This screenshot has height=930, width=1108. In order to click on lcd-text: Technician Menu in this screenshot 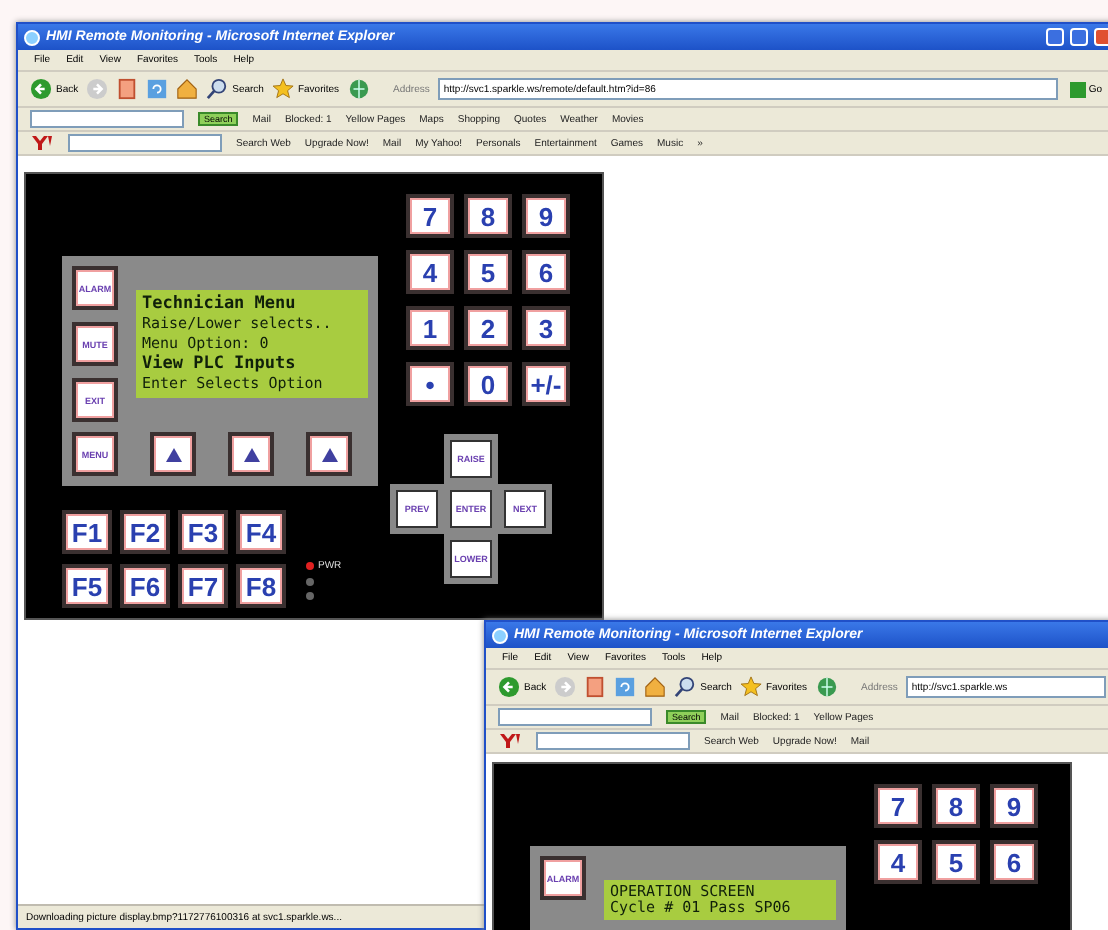, I will do `click(220, 304)`.